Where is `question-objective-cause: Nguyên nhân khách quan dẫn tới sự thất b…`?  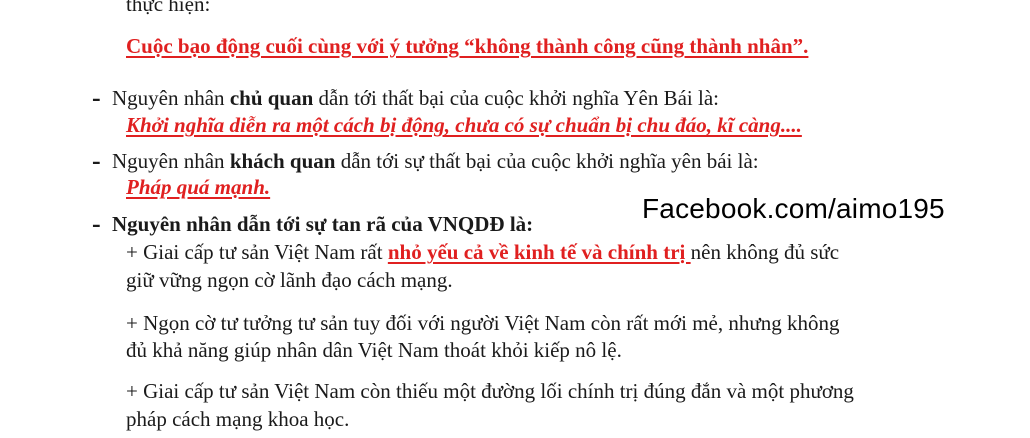
question-objective-cause: Nguyên nhân khách quan dẫn tới sự thất b… is located at coordinates (435, 161).